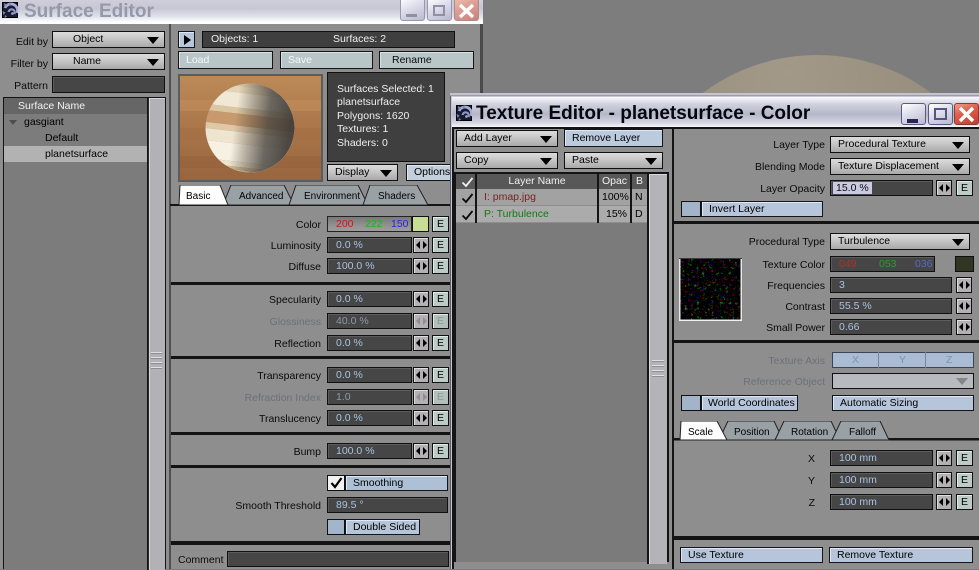  What do you see at coordinates (809, 432) in the screenshot?
I see `svg-text: Rotation` at bounding box center [809, 432].